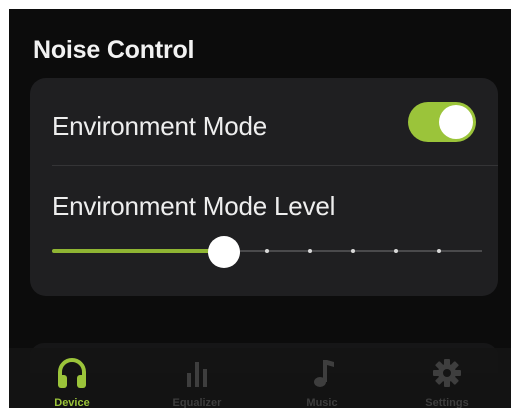  What do you see at coordinates (456, 122) in the screenshot?
I see `toggle-knob` at bounding box center [456, 122].